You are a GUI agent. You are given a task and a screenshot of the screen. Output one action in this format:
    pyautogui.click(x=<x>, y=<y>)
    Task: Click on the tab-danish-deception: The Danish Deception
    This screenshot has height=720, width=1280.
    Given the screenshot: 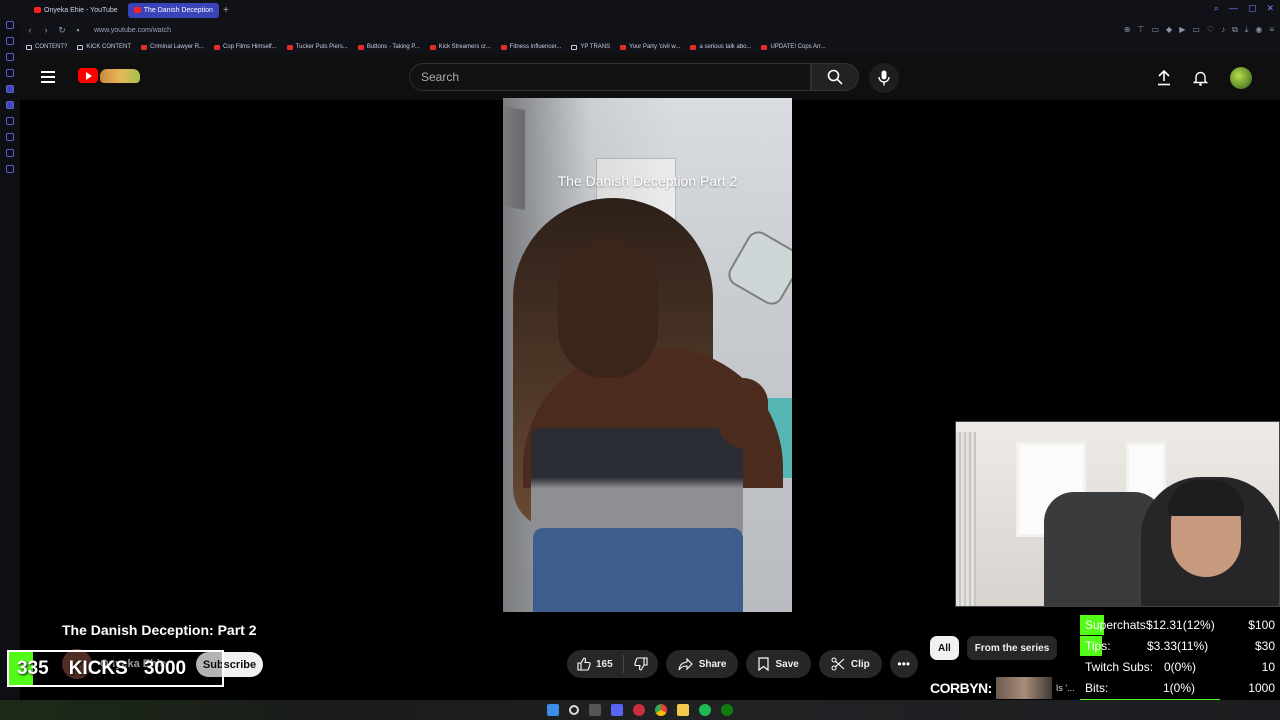 What is the action you would take?
    pyautogui.click(x=173, y=10)
    